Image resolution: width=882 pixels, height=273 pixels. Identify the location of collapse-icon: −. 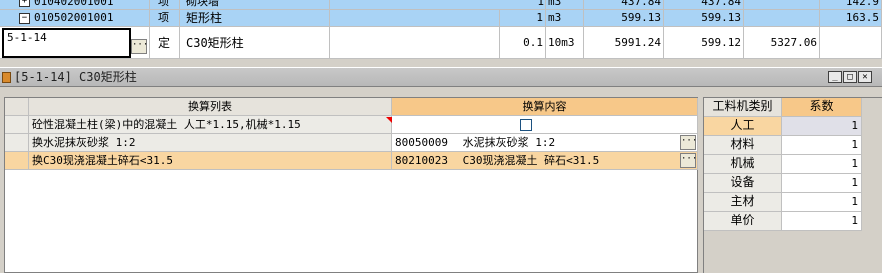
(24, 18).